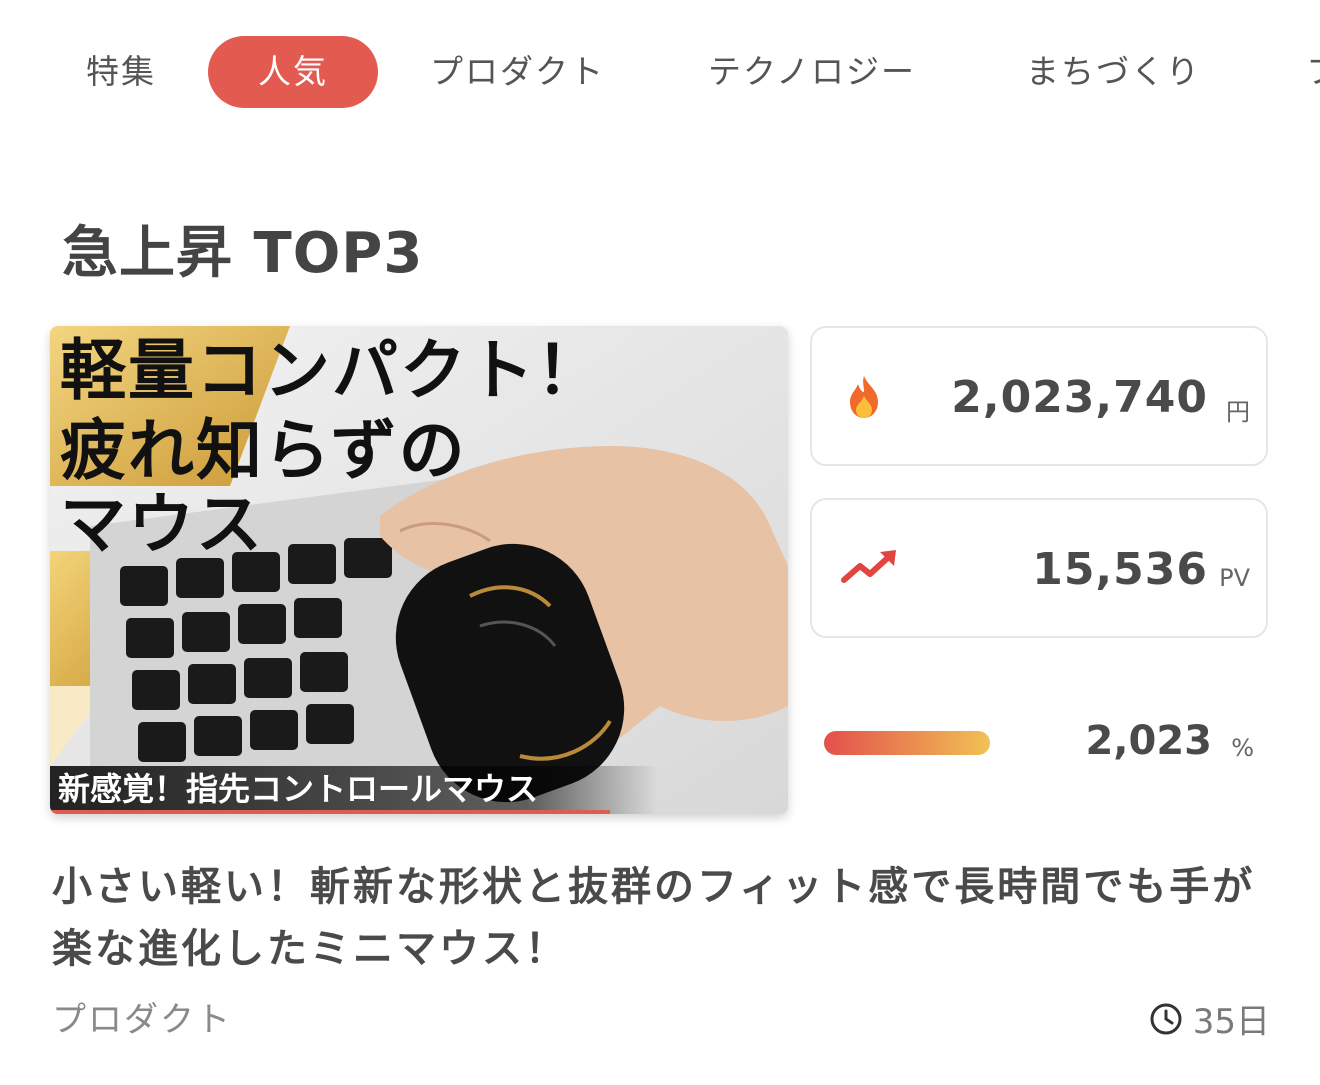 This screenshot has width=1320, height=1085. Describe the element at coordinates (354, 790) in the screenshot. I see `thumbnail-caption: 新感覚！指先コントロールマウス` at that location.